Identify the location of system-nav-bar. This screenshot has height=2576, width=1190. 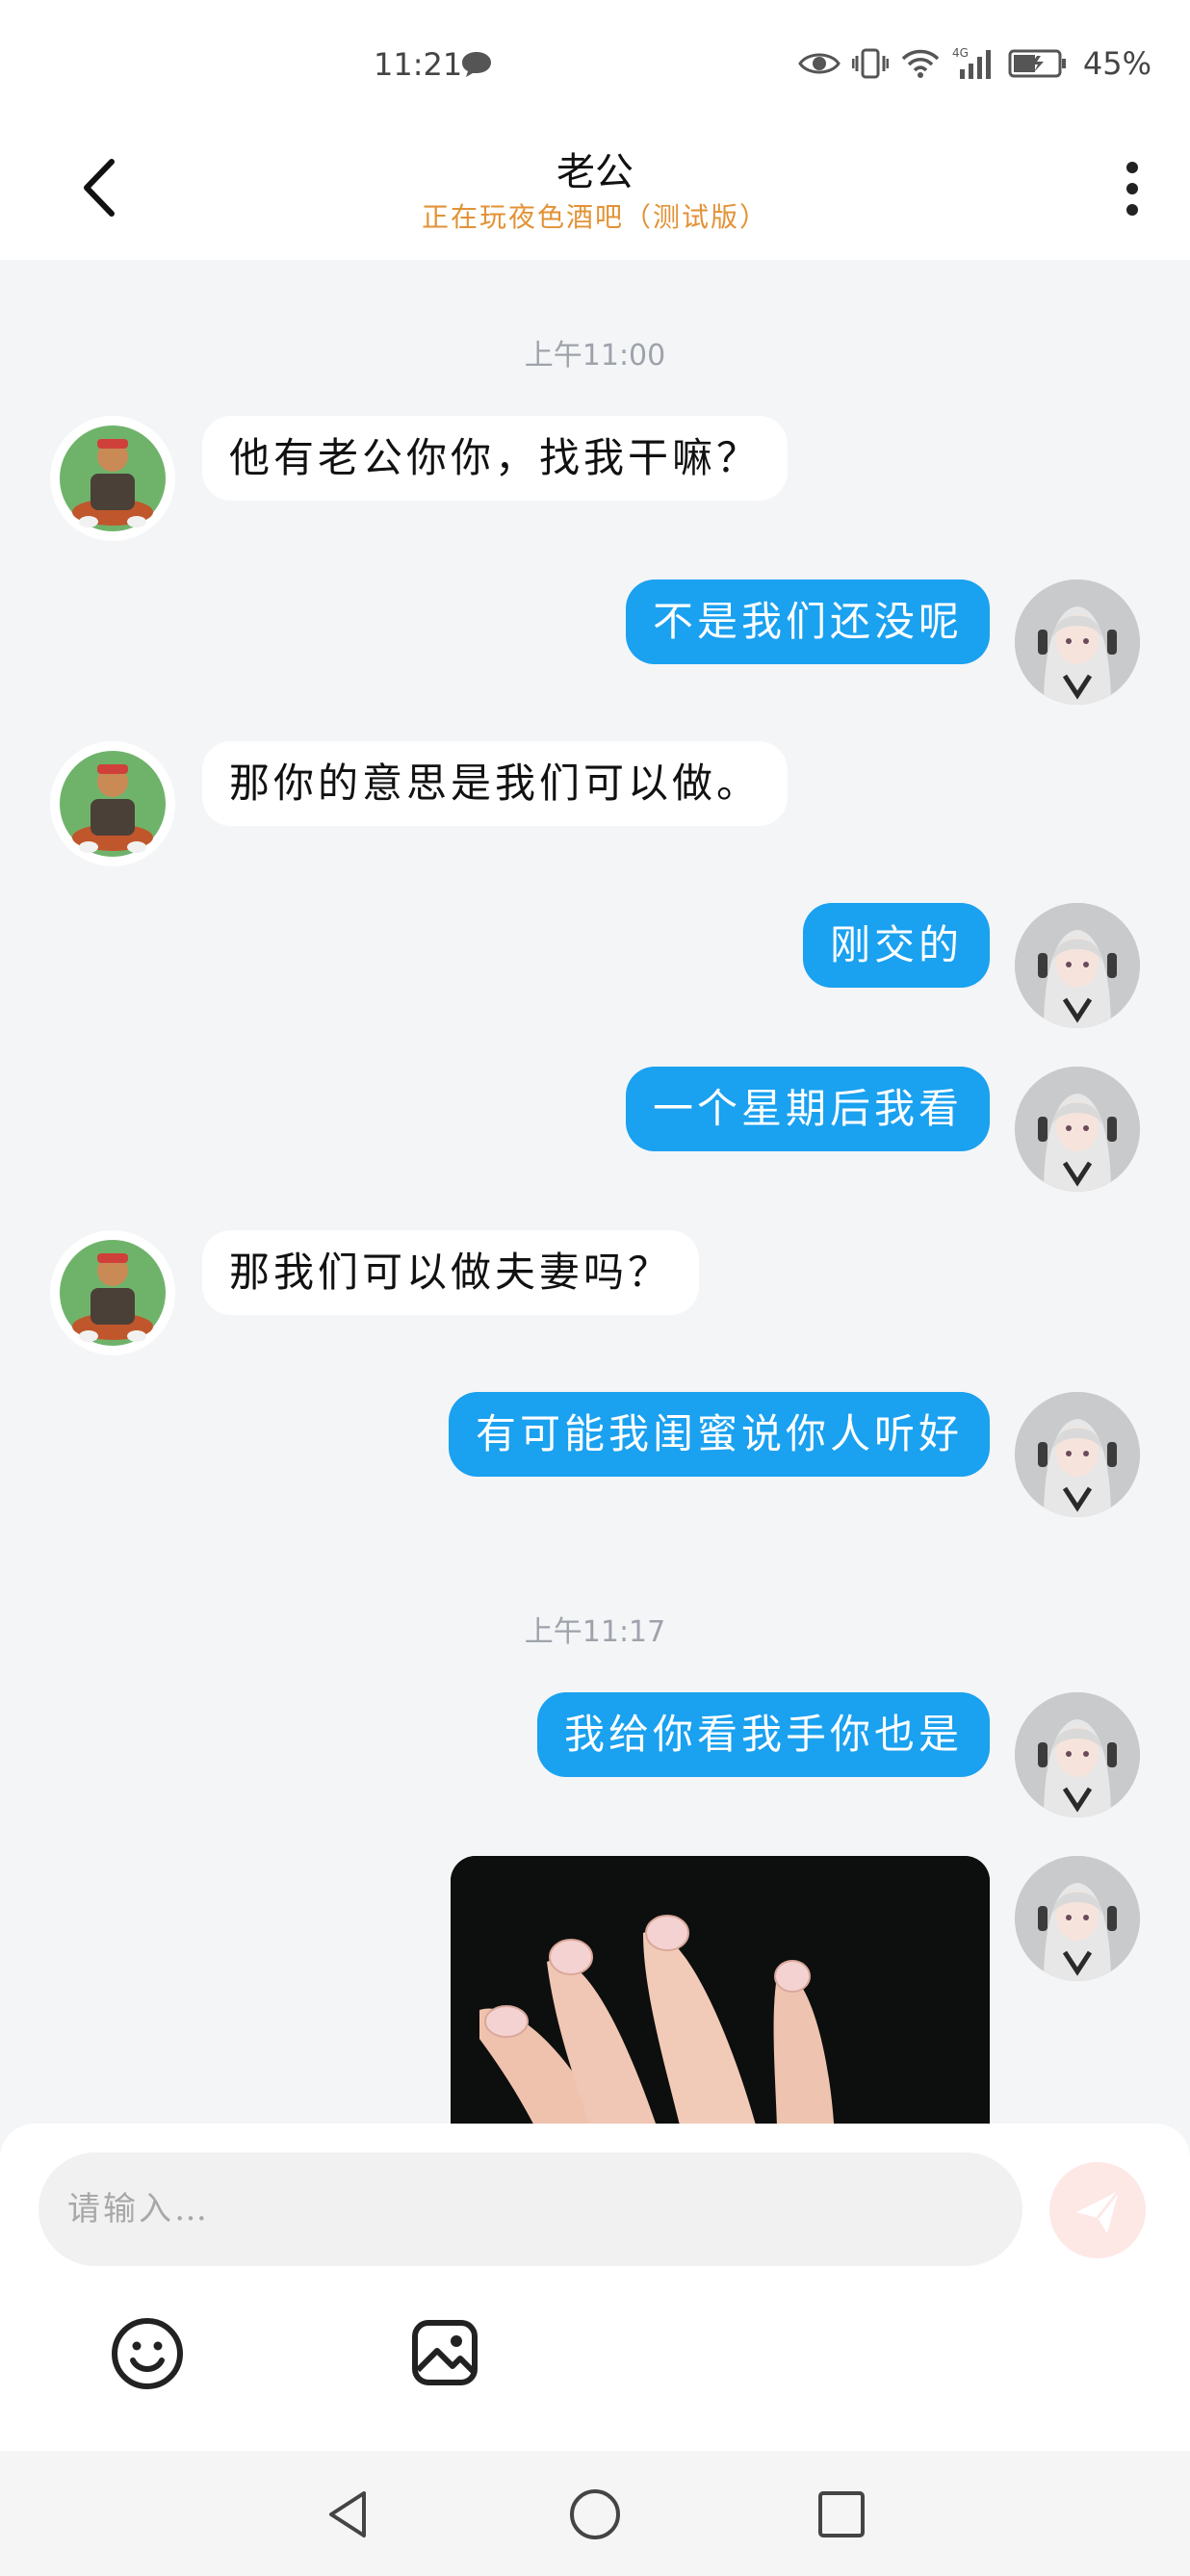
(595, 2513).